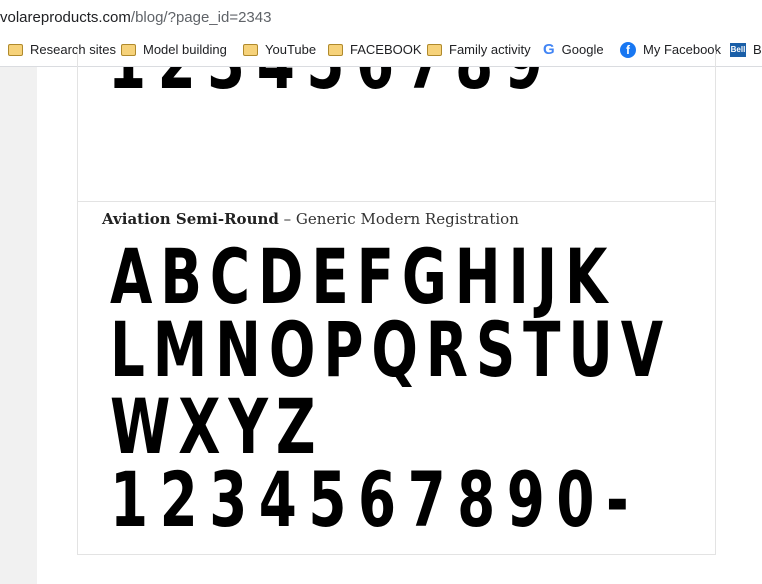 The image size is (762, 584). What do you see at coordinates (18, 325) in the screenshot?
I see `page-margin` at bounding box center [18, 325].